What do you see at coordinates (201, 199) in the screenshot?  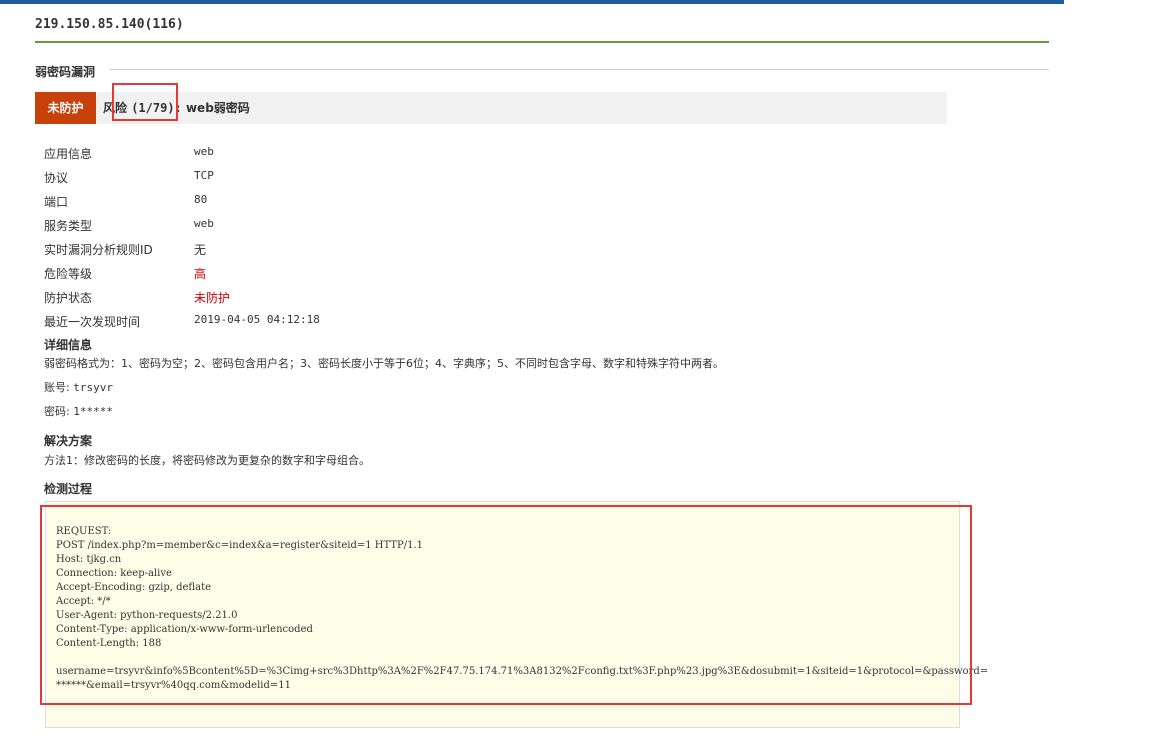 I see `info-value: 80` at bounding box center [201, 199].